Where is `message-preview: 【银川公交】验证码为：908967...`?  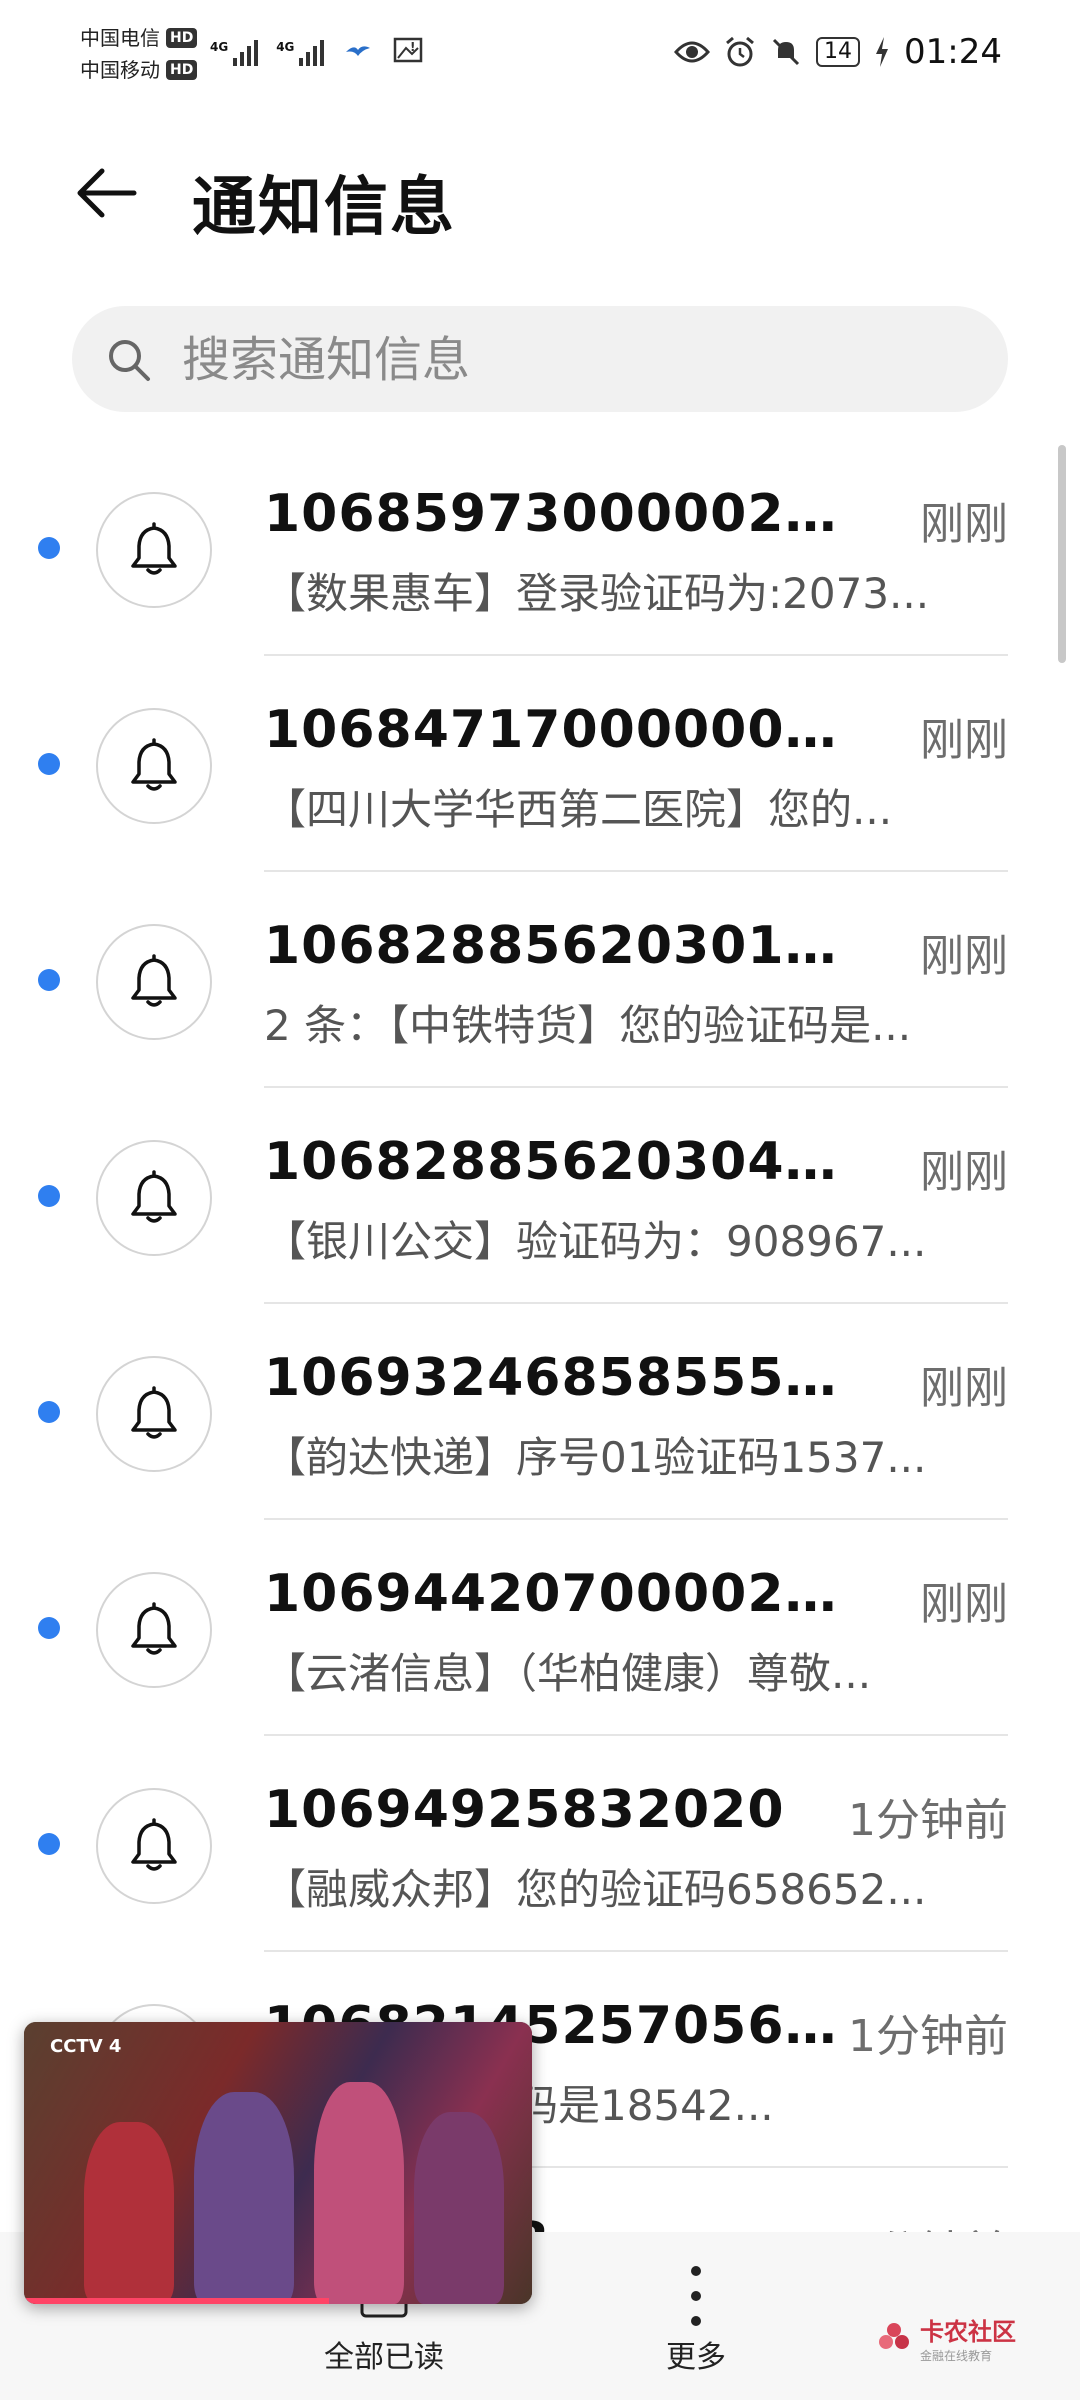 message-preview: 【银川公交】验证码为：908967... is located at coordinates (595, 1241).